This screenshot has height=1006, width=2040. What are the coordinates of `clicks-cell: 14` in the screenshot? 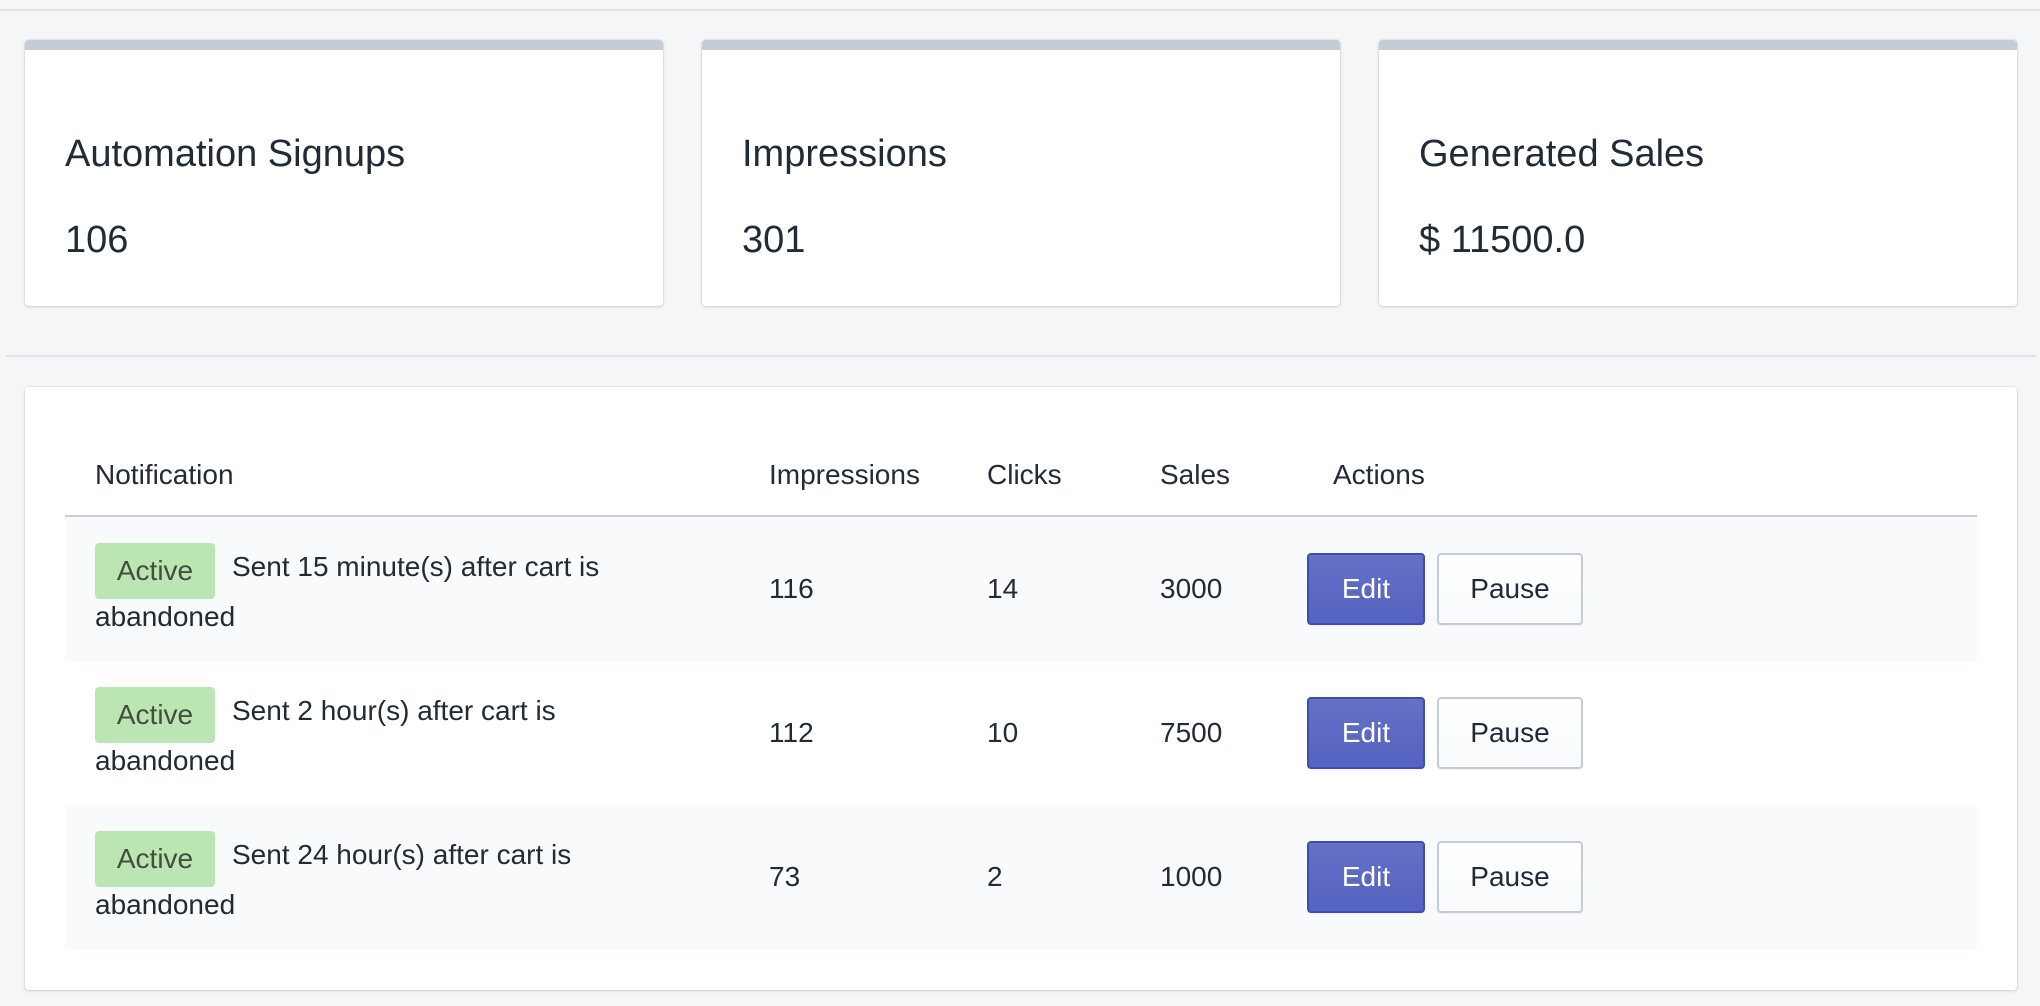 It's located at (1003, 588).